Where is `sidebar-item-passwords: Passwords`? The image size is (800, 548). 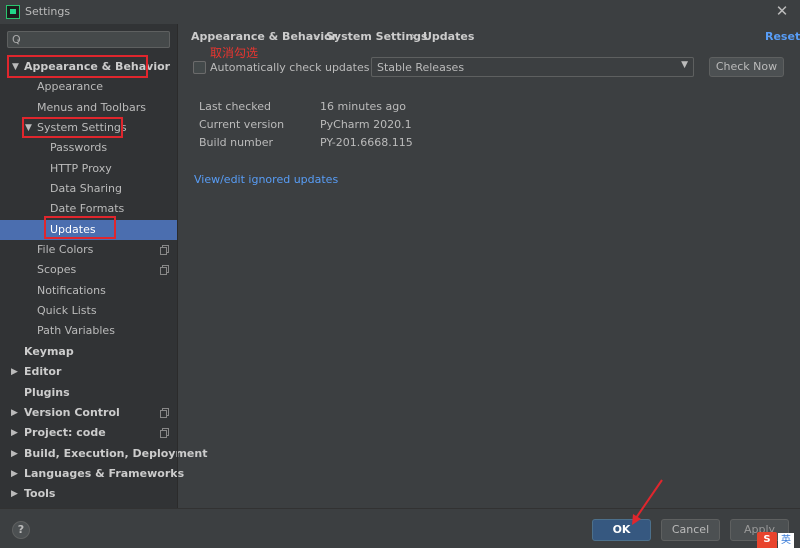
sidebar-item-passwords: Passwords is located at coordinates (88, 148).